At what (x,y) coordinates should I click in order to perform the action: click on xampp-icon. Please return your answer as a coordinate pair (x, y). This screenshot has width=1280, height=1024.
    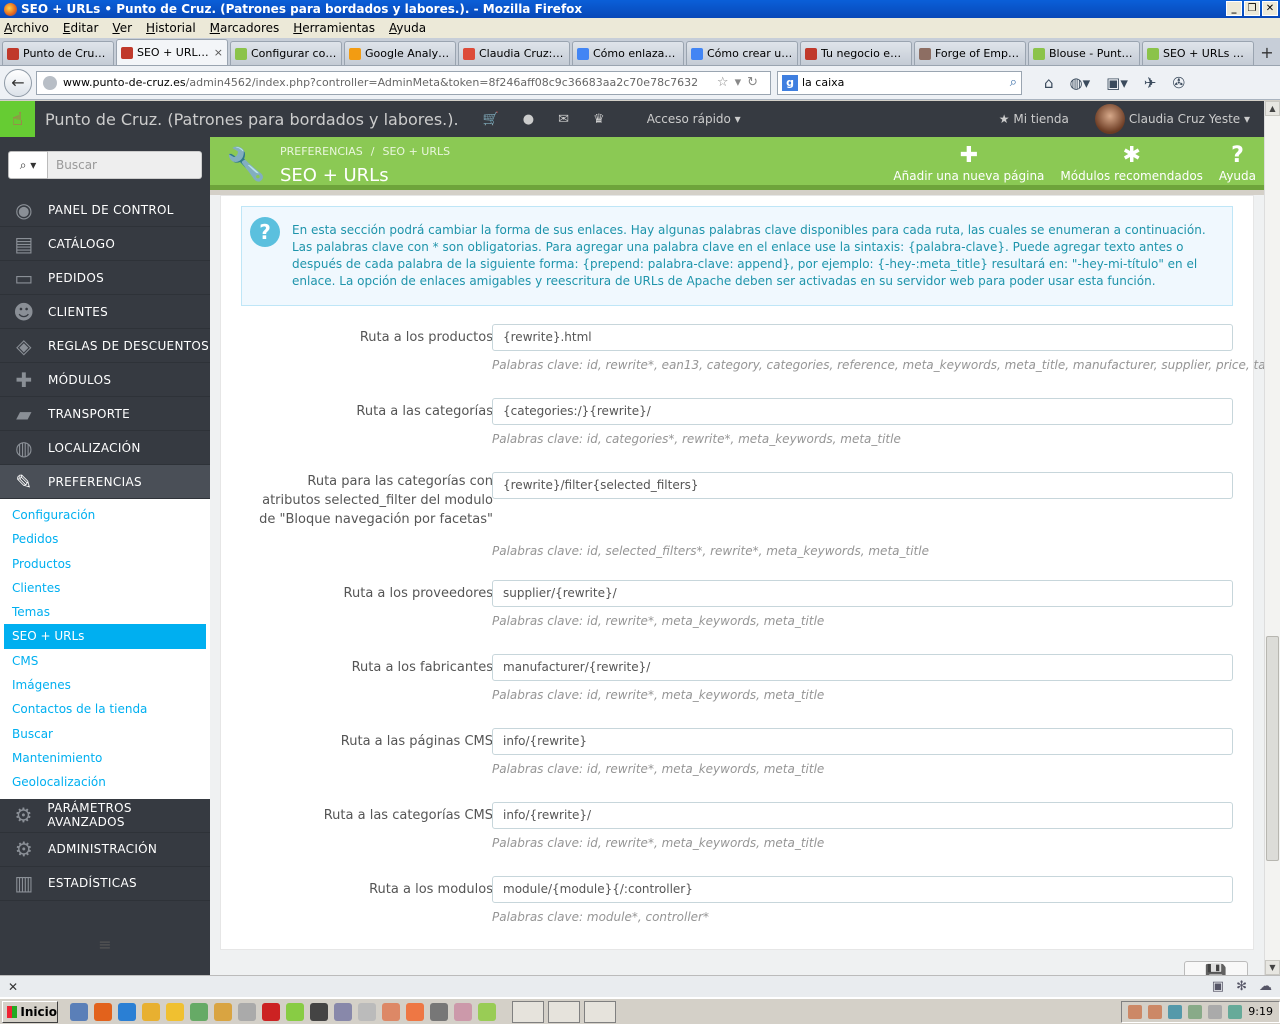
    Looking at the image, I should click on (415, 1011).